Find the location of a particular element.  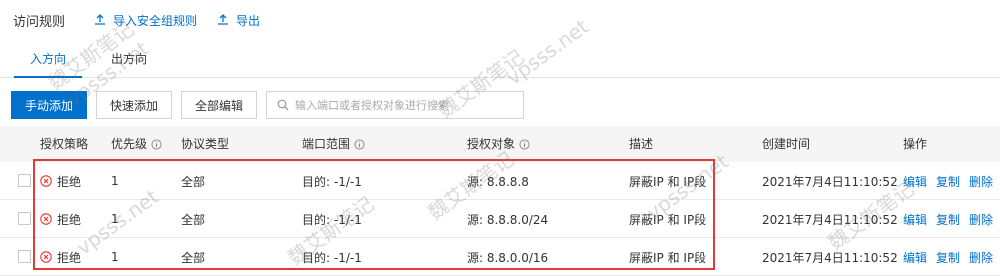

col-port: 端口范围 is located at coordinates (333, 144).